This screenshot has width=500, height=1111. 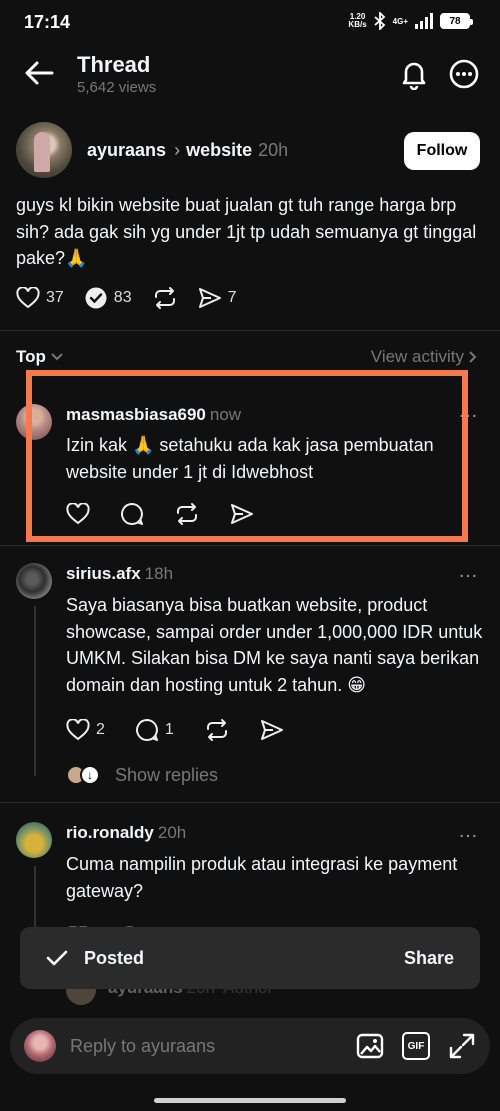 I want to click on more-options-button, so click(x=464, y=74).